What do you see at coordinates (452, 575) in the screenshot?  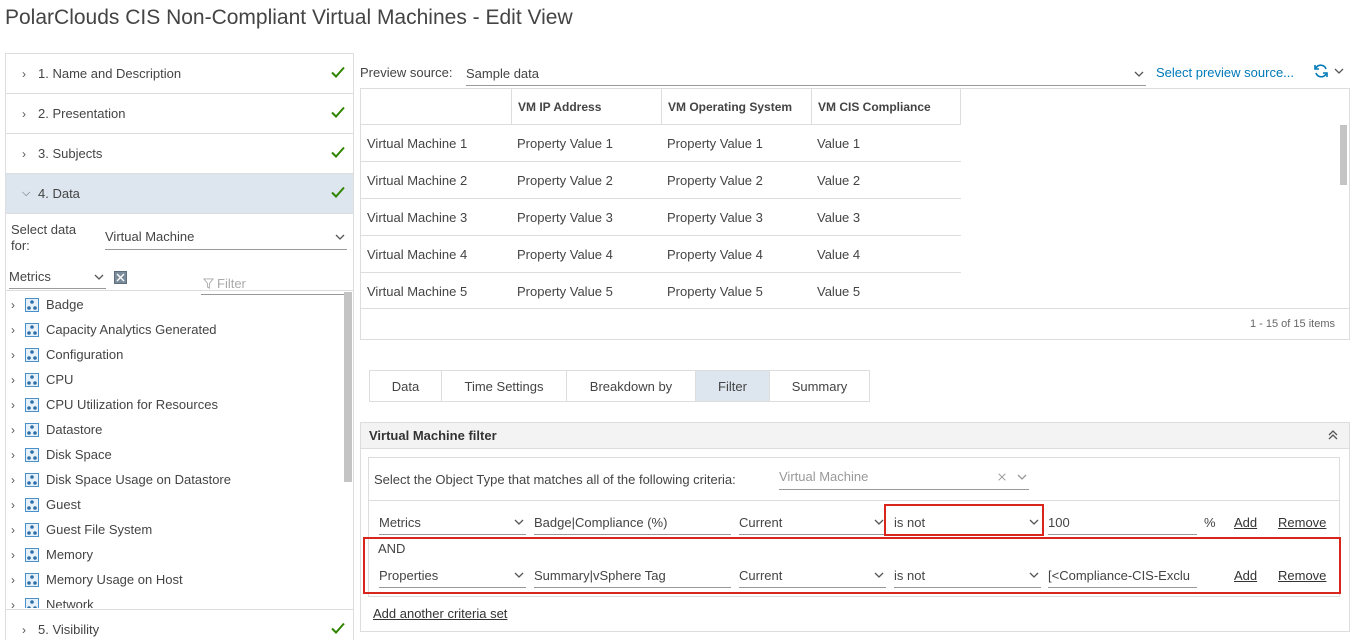 I see `criteria-type-dropdown: Properties` at bounding box center [452, 575].